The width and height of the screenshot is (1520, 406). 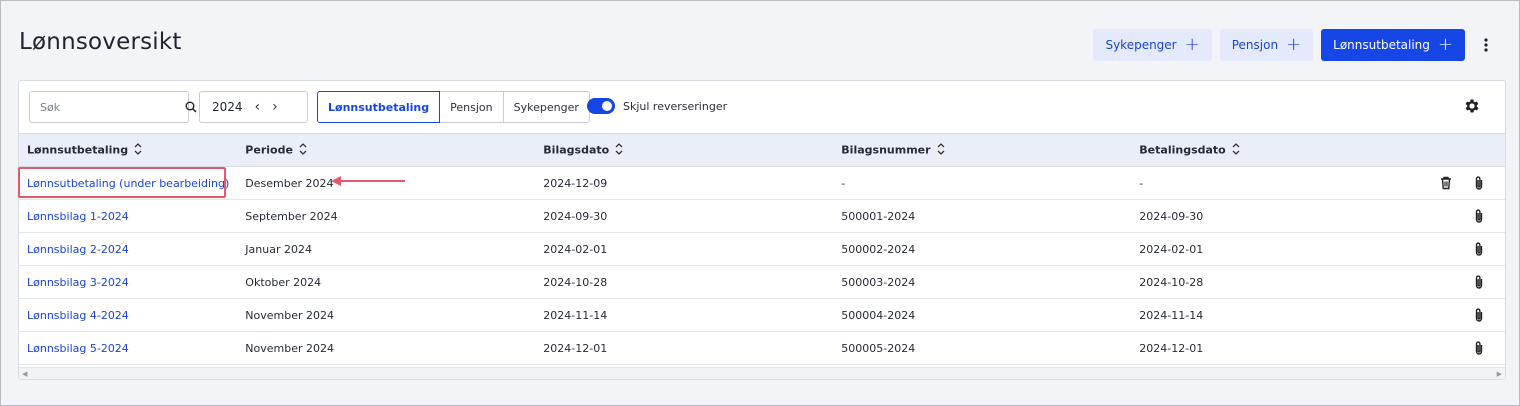 What do you see at coordinates (24, 374) in the screenshot?
I see `scroll-left-icon: ◀` at bounding box center [24, 374].